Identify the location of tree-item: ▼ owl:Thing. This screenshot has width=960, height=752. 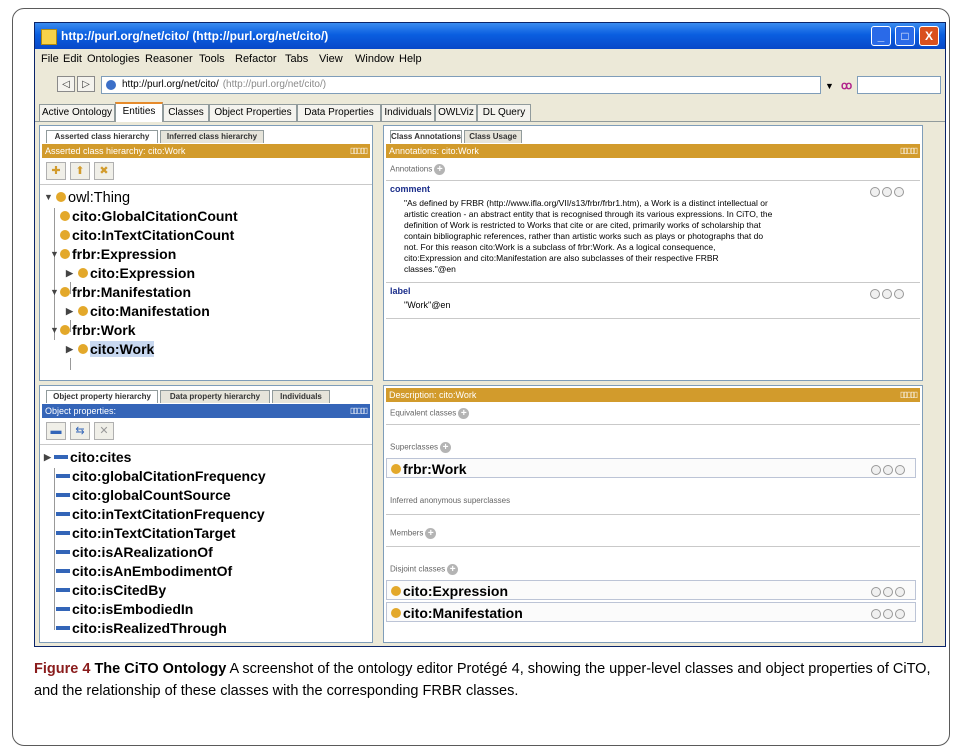
(87, 197).